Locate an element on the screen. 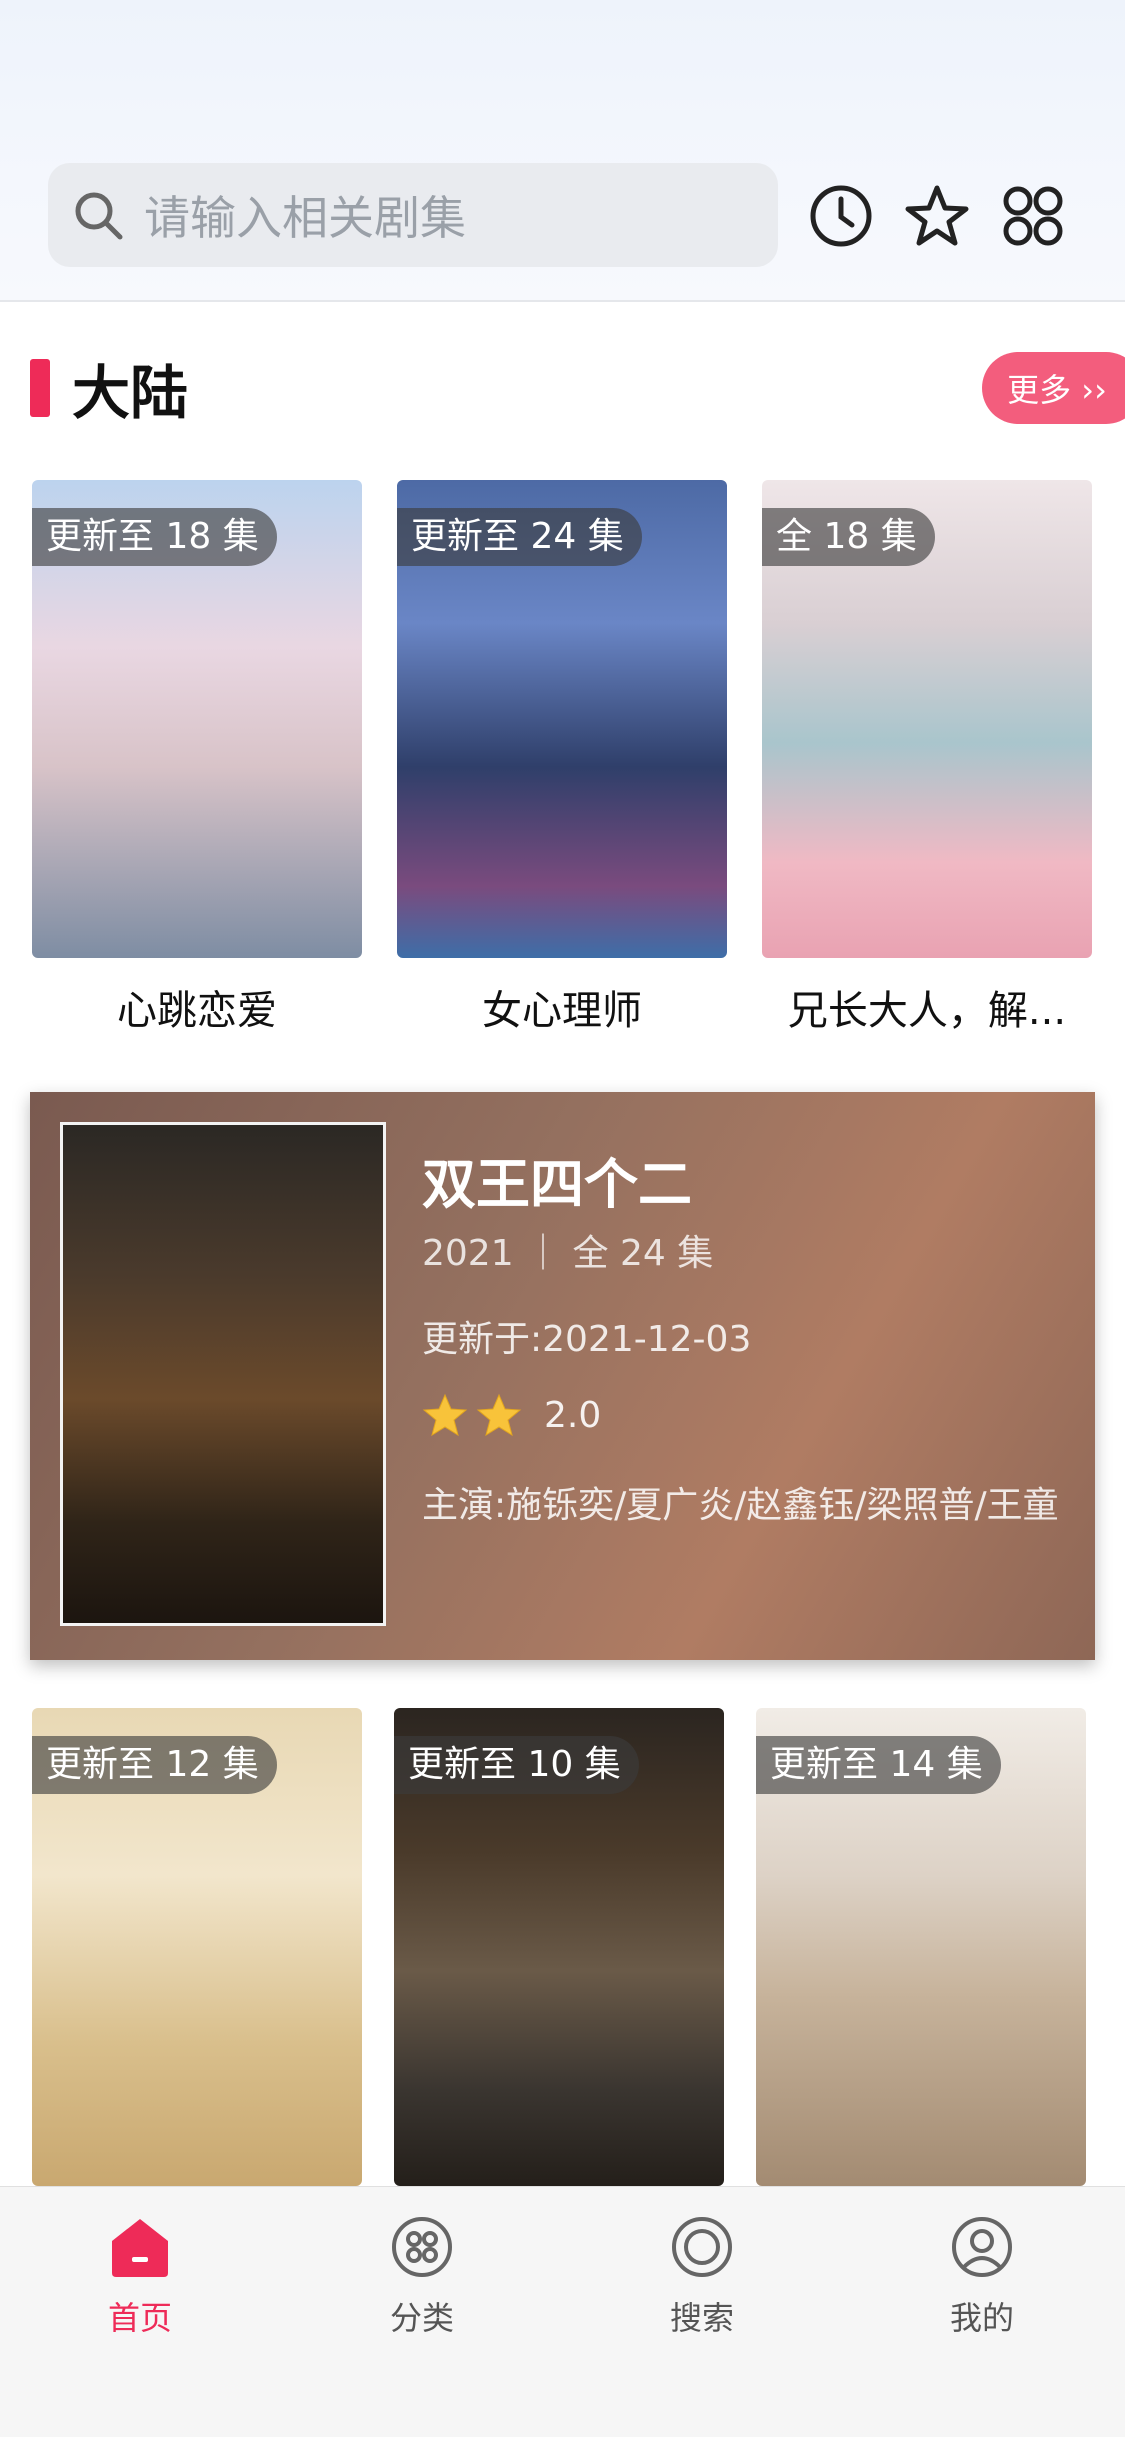  search-bar: 请输入相关剧集 is located at coordinates (413, 215).